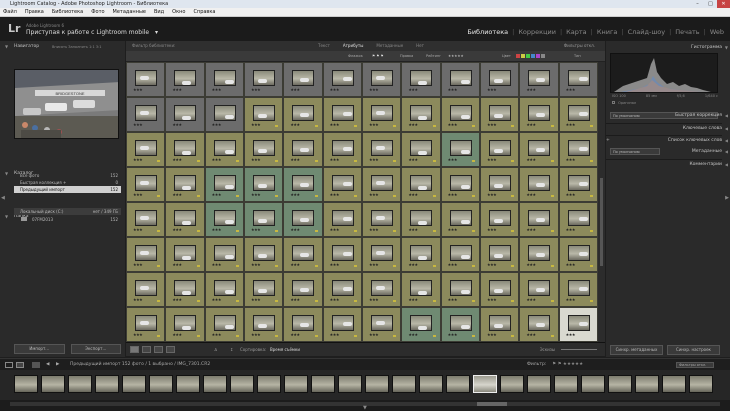 This screenshot has height=411, width=730. Describe the element at coordinates (492, 404) in the screenshot. I see `filmstrip-scrollbar-thumb` at that location.